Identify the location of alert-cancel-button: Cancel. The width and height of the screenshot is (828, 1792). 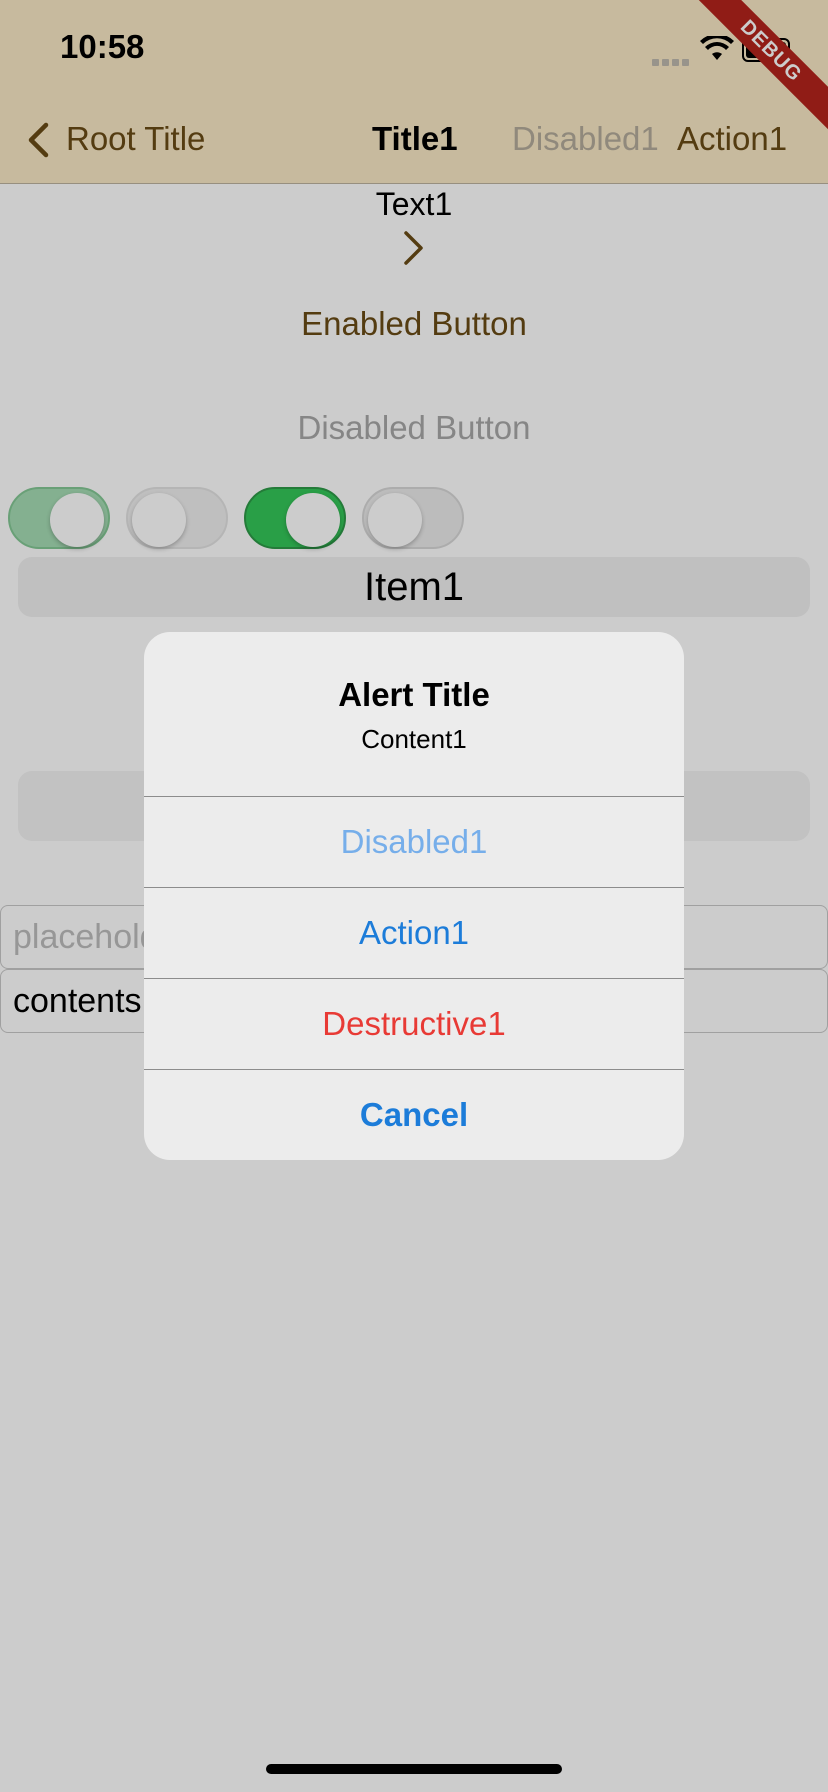
(414, 1114).